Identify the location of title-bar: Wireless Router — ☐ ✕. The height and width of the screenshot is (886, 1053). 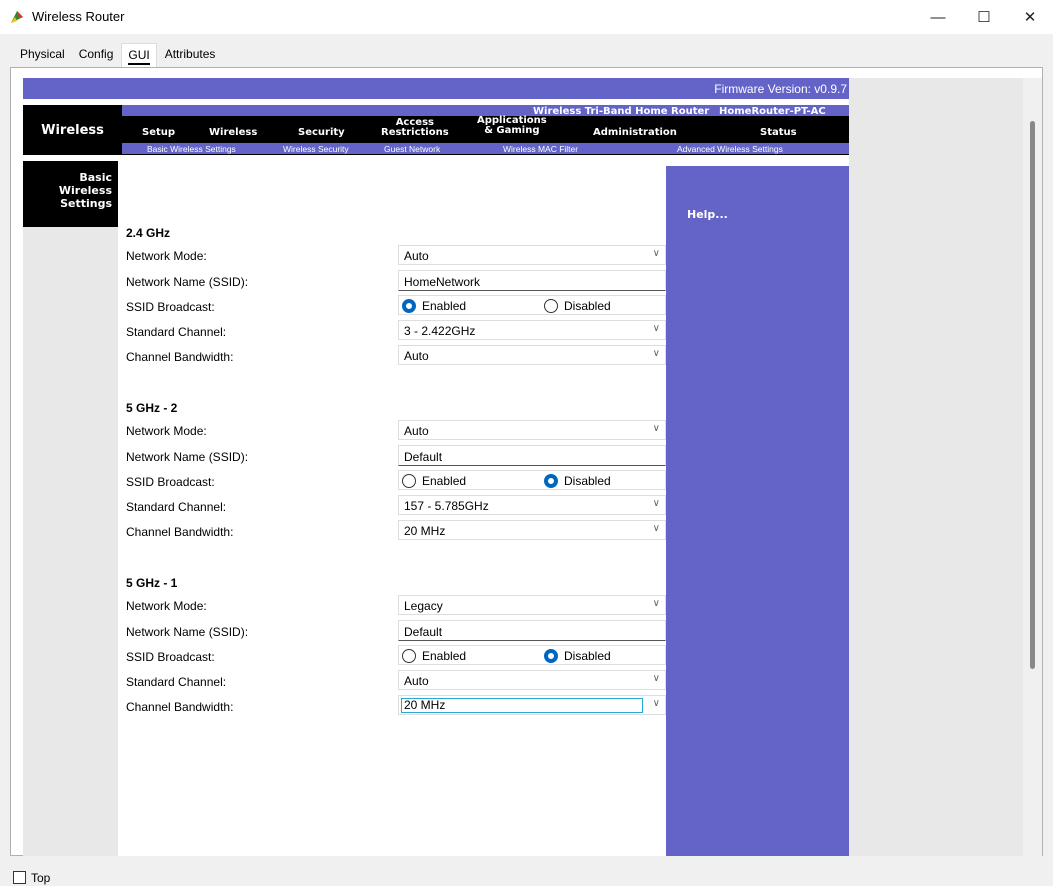
(526, 17).